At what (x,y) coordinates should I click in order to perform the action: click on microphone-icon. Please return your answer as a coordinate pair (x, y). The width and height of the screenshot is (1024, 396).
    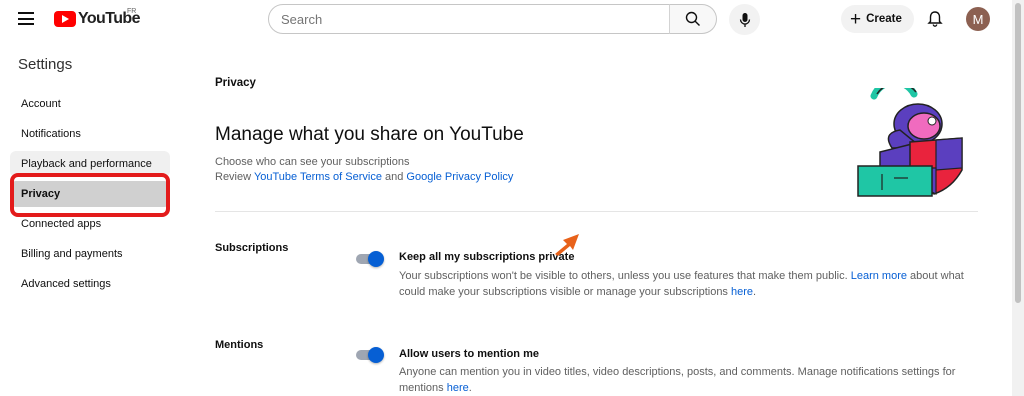
    Looking at the image, I should click on (744, 19).